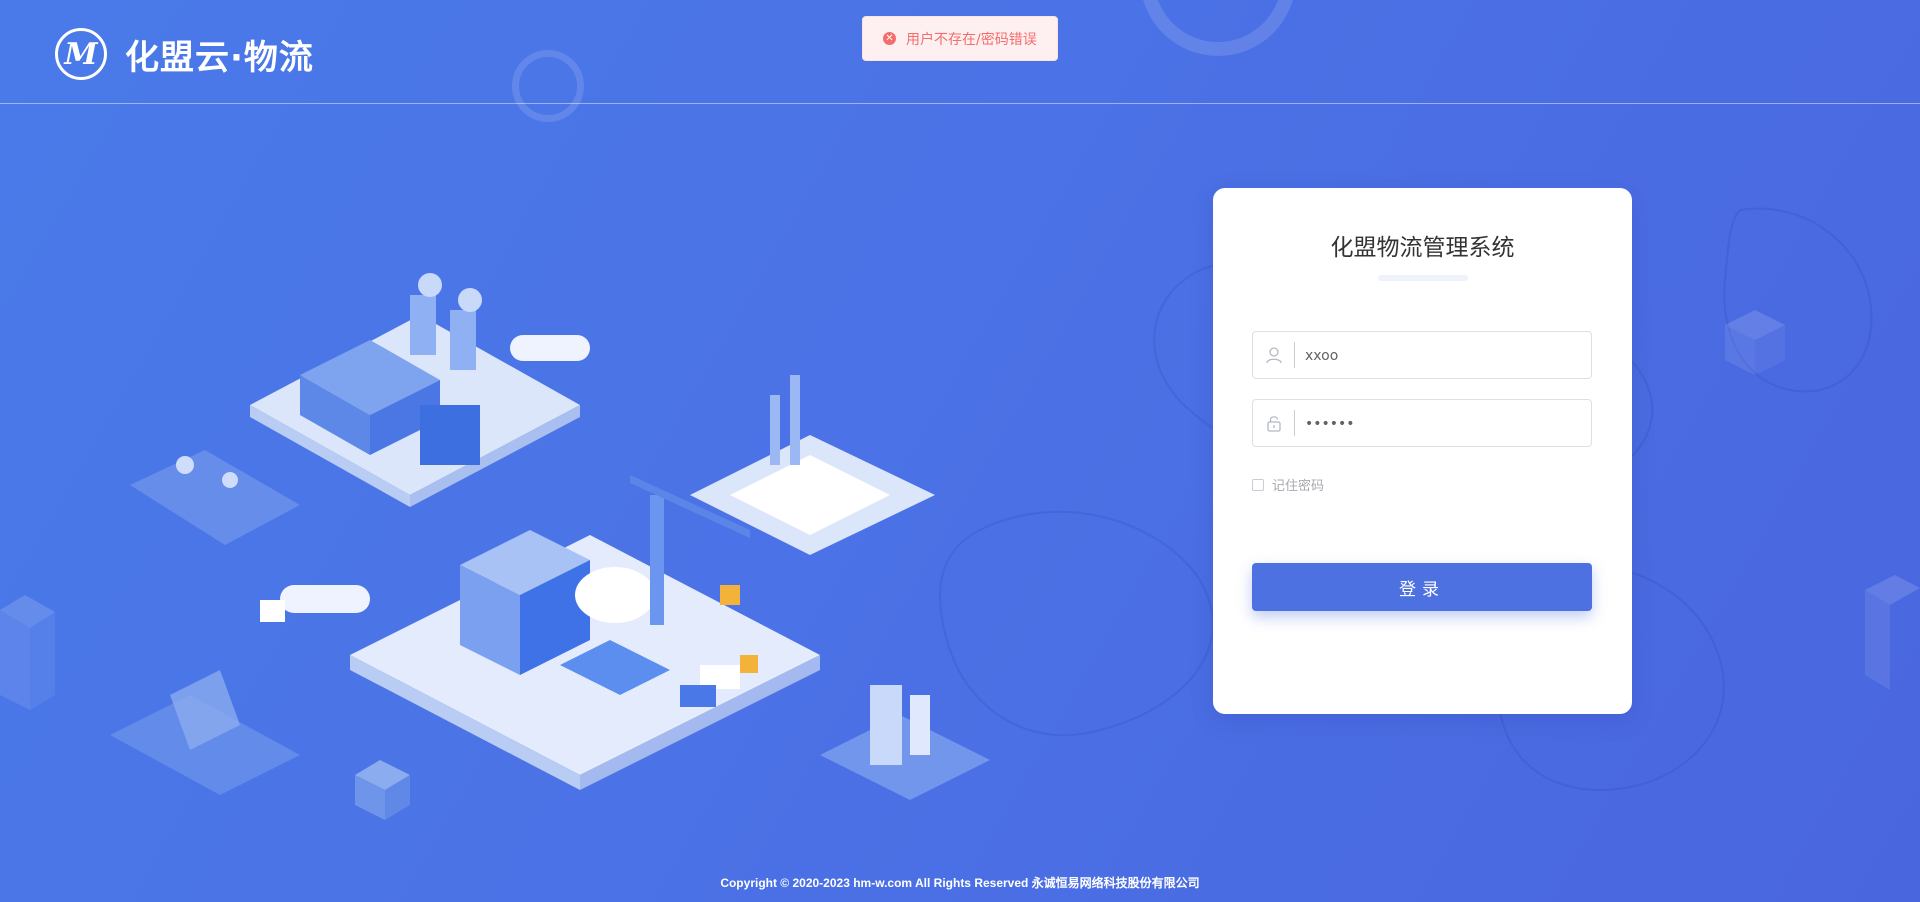 The height and width of the screenshot is (902, 1920). Describe the element at coordinates (812, 465) in the screenshot. I see `tablet-platform-decoration` at that location.